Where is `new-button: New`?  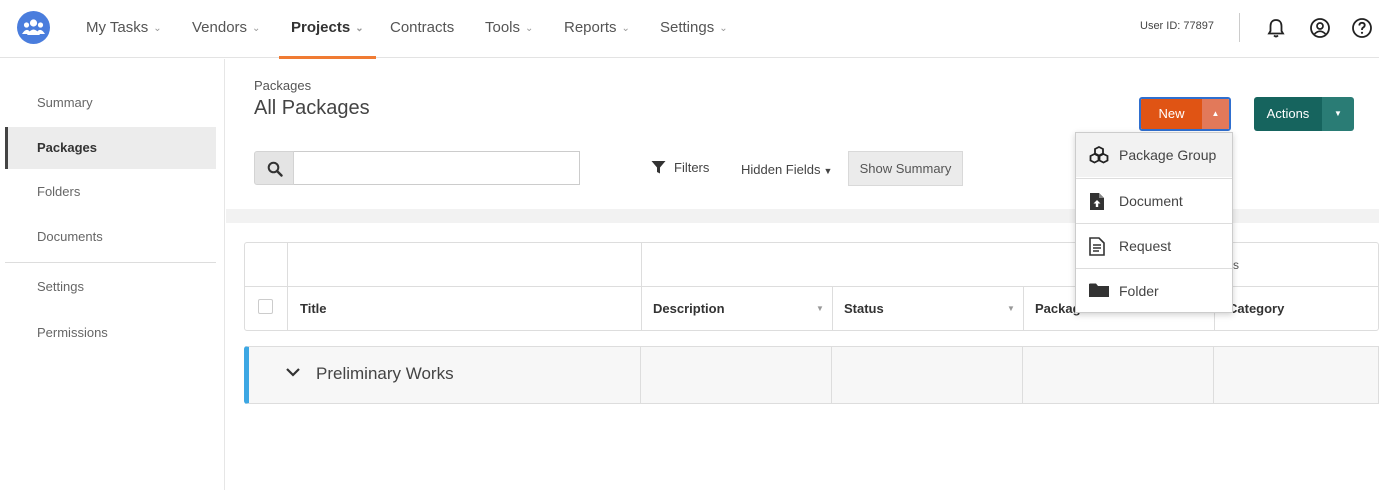 new-button: New is located at coordinates (1171, 114).